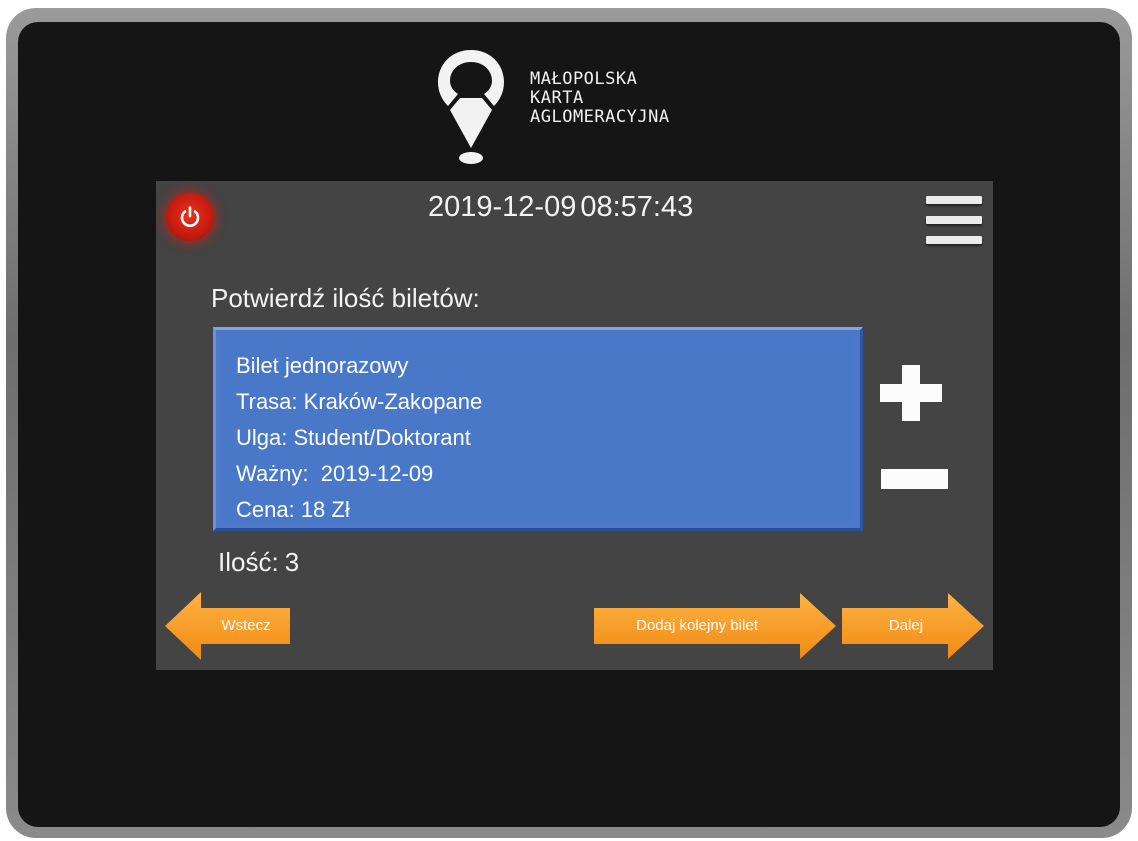 The height and width of the screenshot is (841, 1138). What do you see at coordinates (911, 393) in the screenshot?
I see `increase-quantity-button` at bounding box center [911, 393].